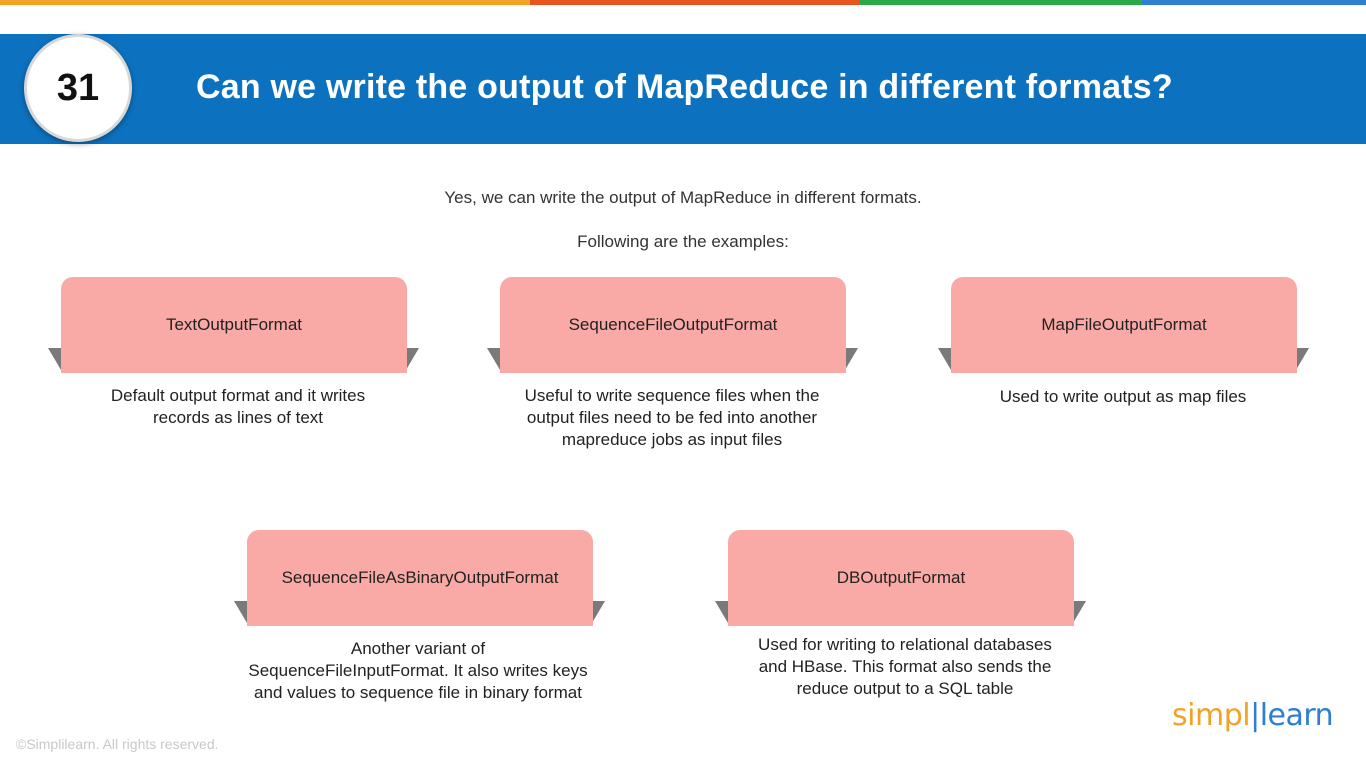 The width and height of the screenshot is (1366, 768). I want to click on question-number-badge: 31, so click(78, 88).